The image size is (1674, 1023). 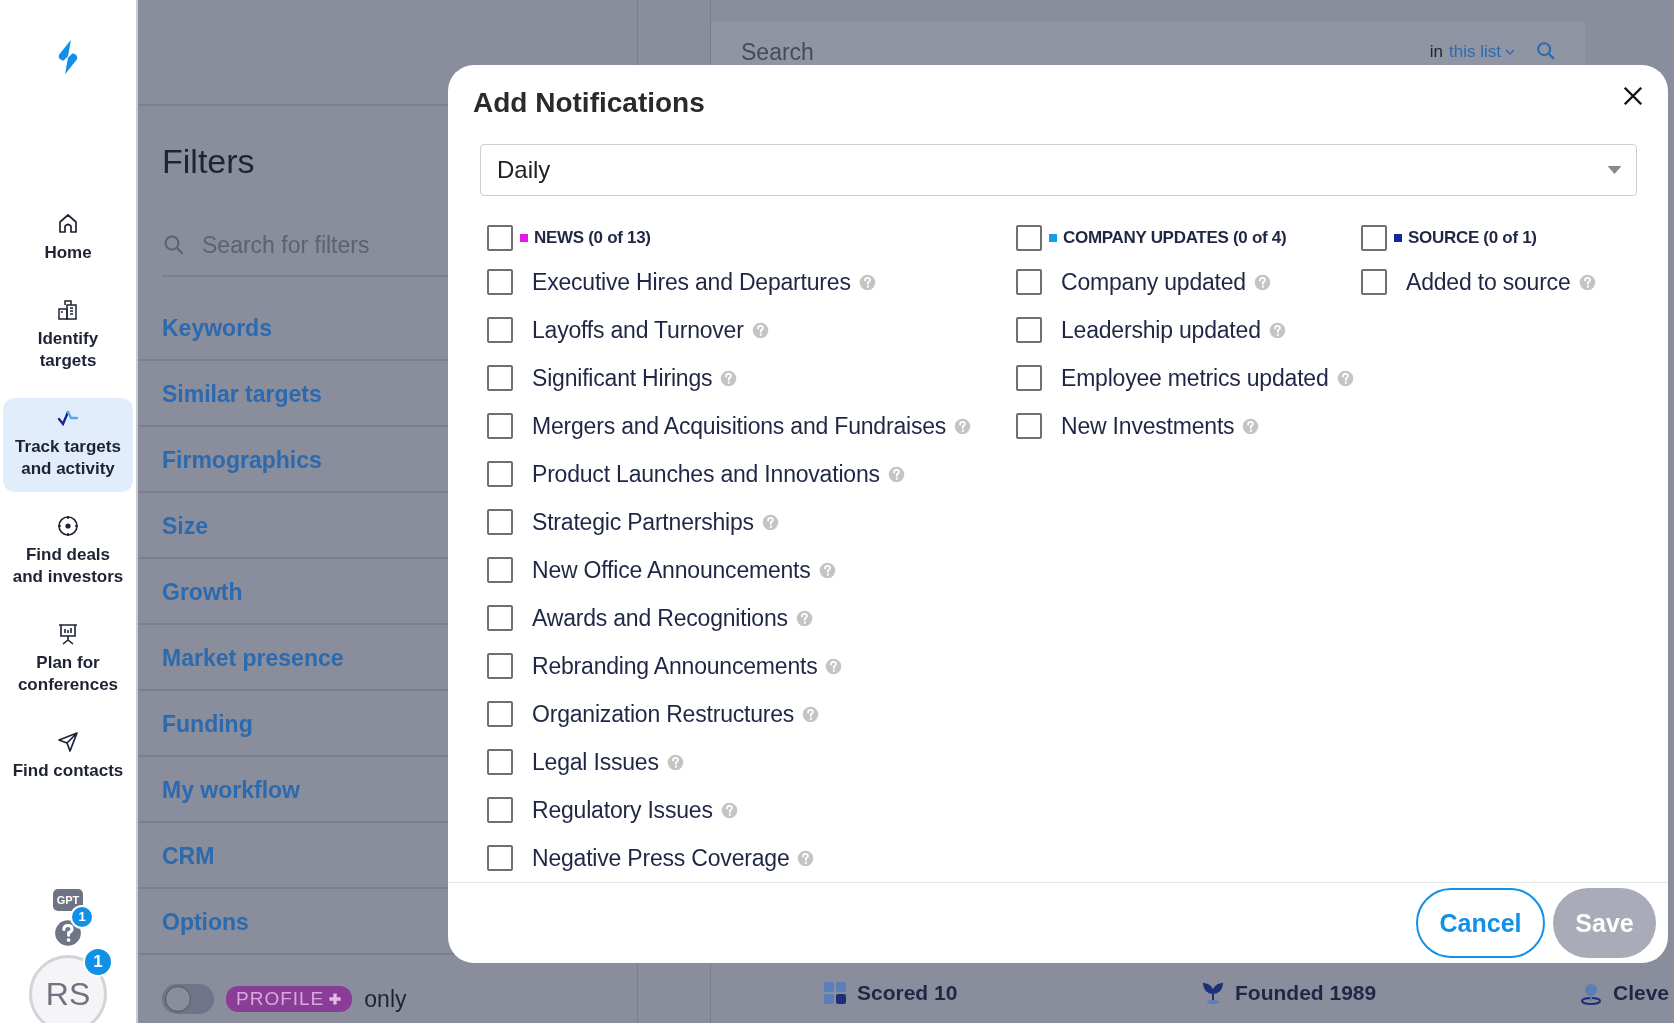 What do you see at coordinates (68, 933) in the screenshot?
I see `help-icon` at bounding box center [68, 933].